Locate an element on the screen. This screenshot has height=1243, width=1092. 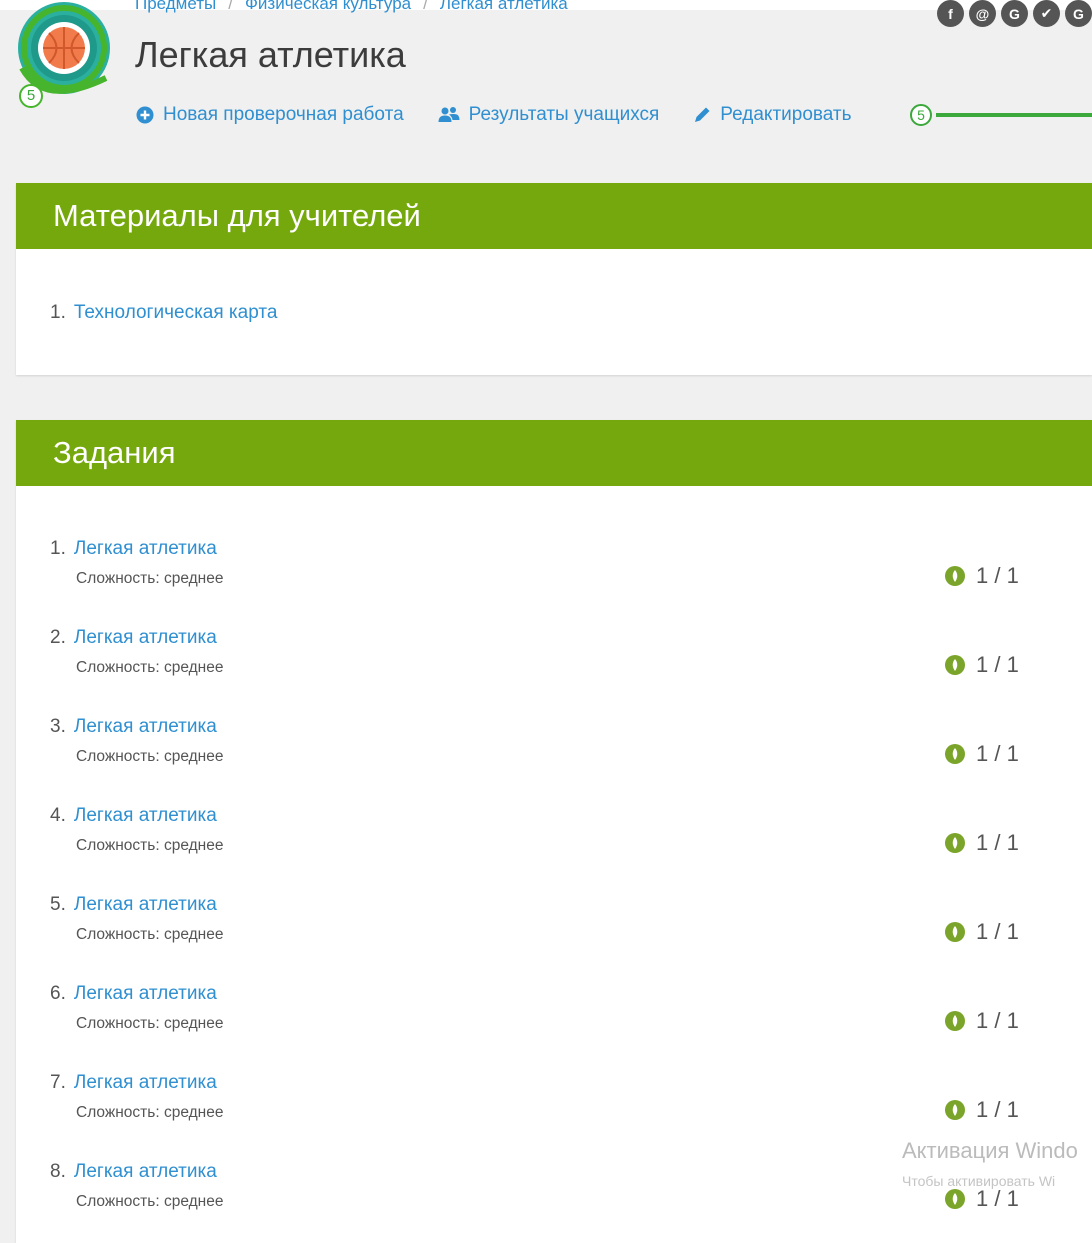
logo-level: 5 is located at coordinates (31, 95).